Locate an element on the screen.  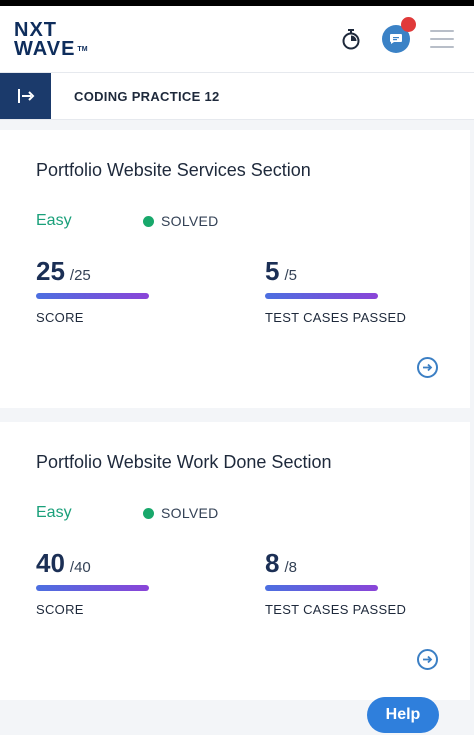
test-cases-total: /8 is located at coordinates (290, 567).